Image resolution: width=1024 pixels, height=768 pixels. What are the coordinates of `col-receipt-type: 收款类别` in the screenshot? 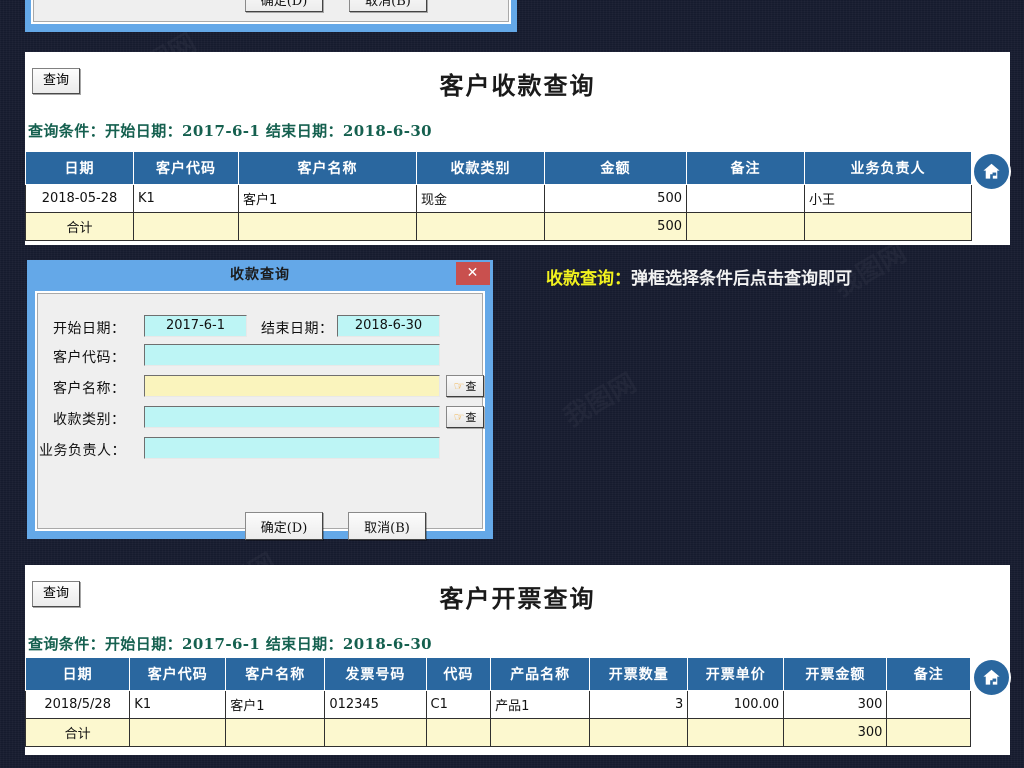 It's located at (480, 168).